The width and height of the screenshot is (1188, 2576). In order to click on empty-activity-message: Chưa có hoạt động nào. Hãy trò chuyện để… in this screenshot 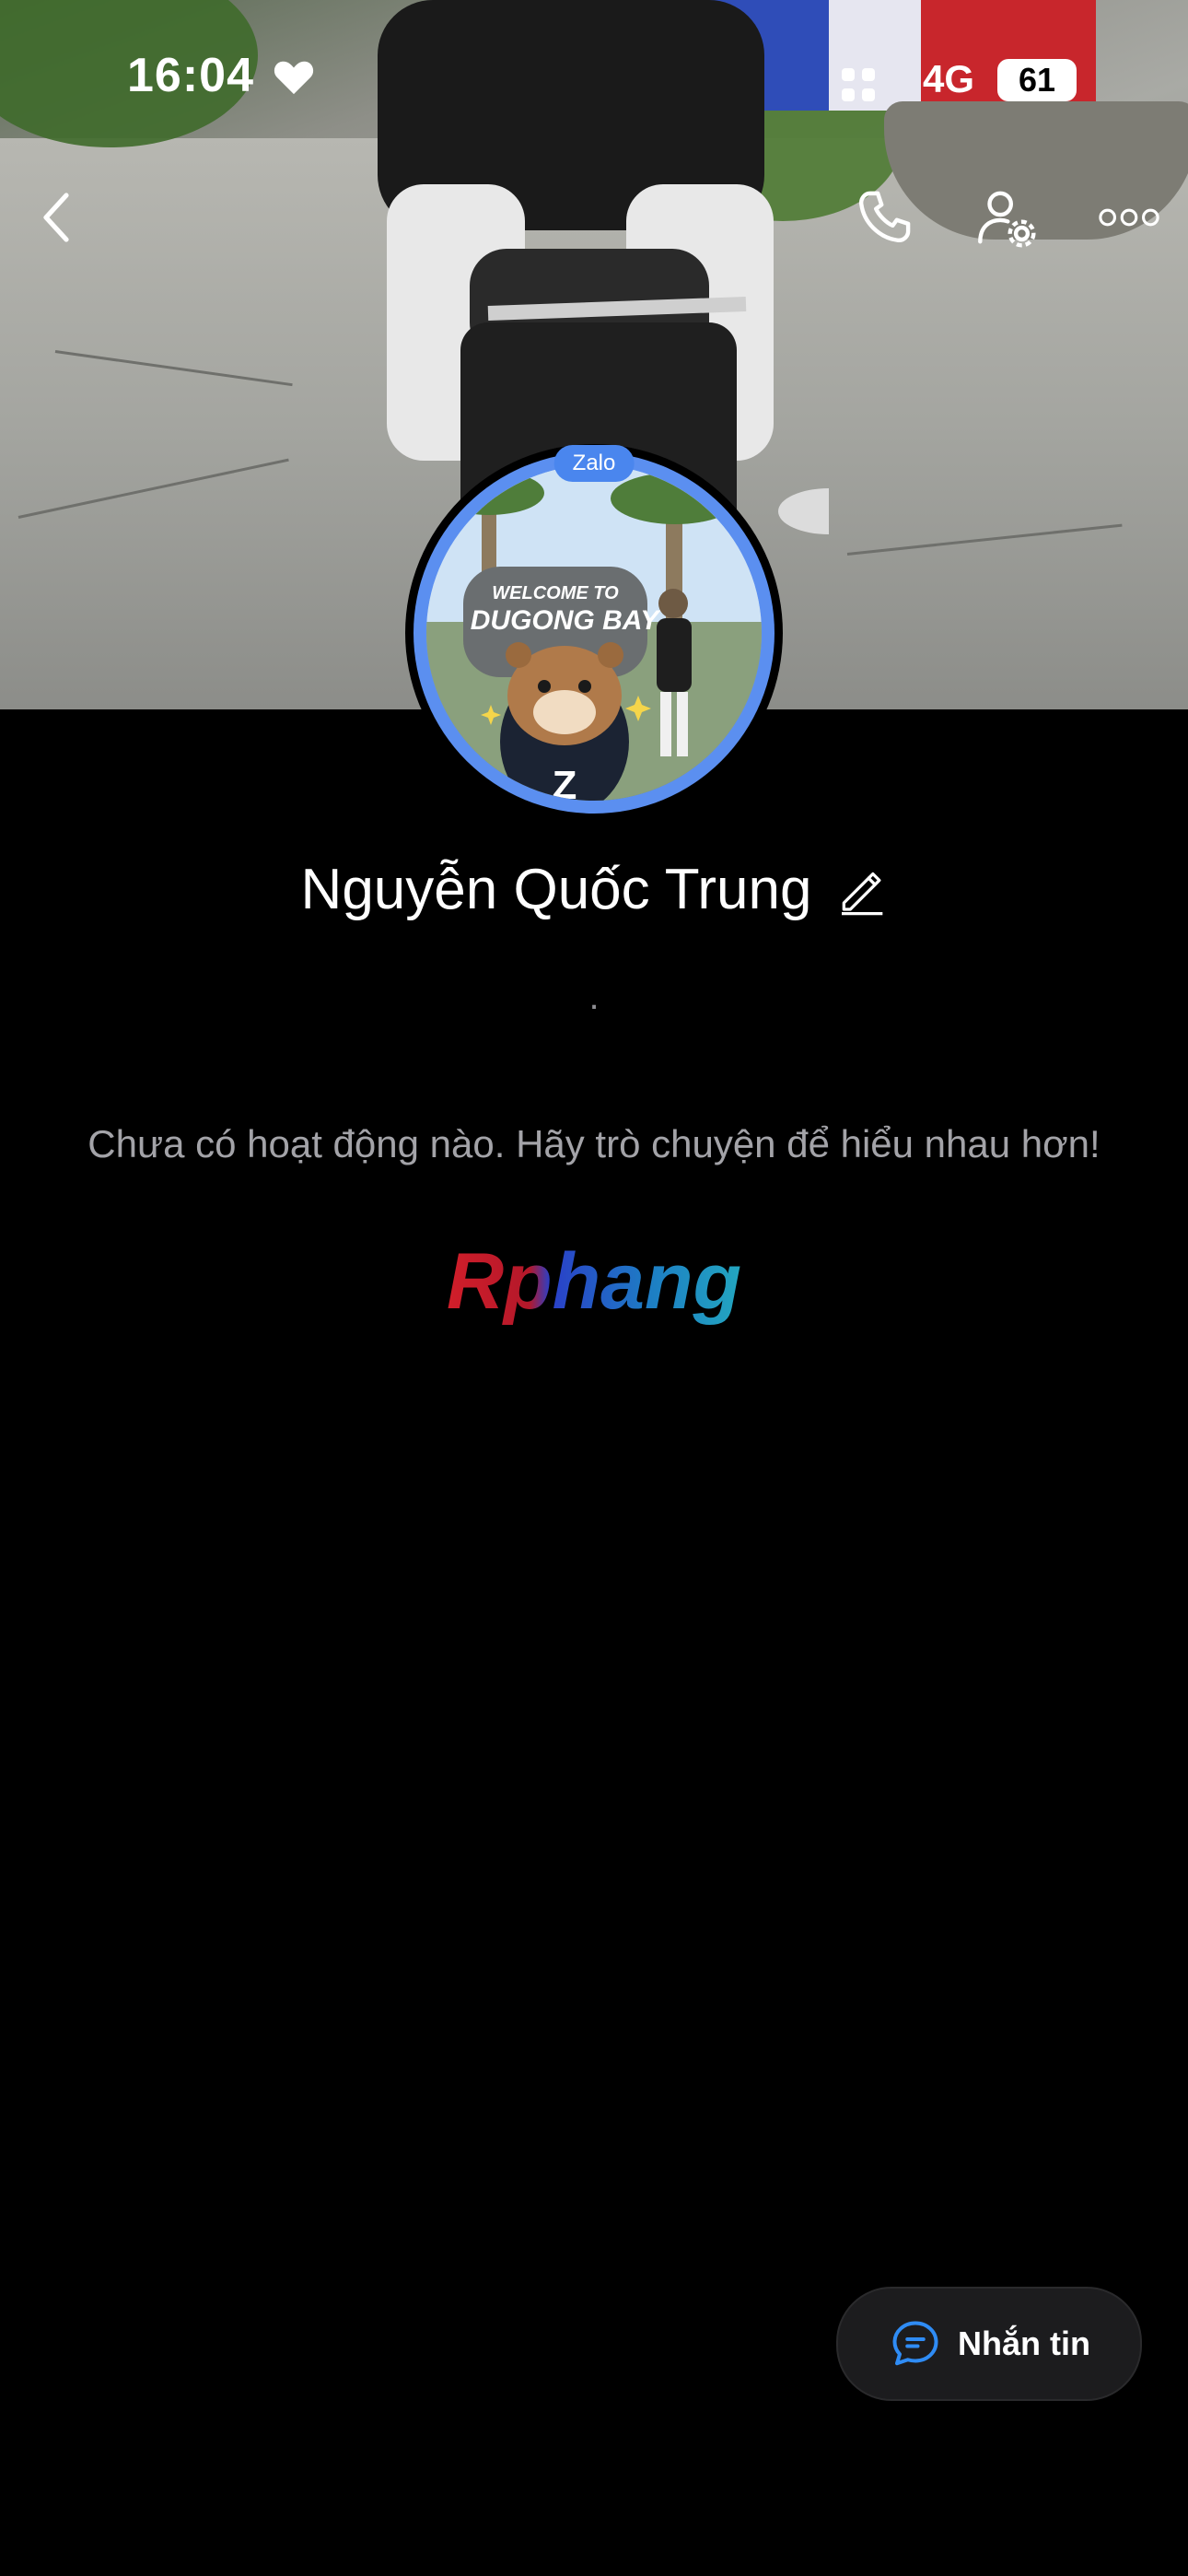, I will do `click(594, 1143)`.